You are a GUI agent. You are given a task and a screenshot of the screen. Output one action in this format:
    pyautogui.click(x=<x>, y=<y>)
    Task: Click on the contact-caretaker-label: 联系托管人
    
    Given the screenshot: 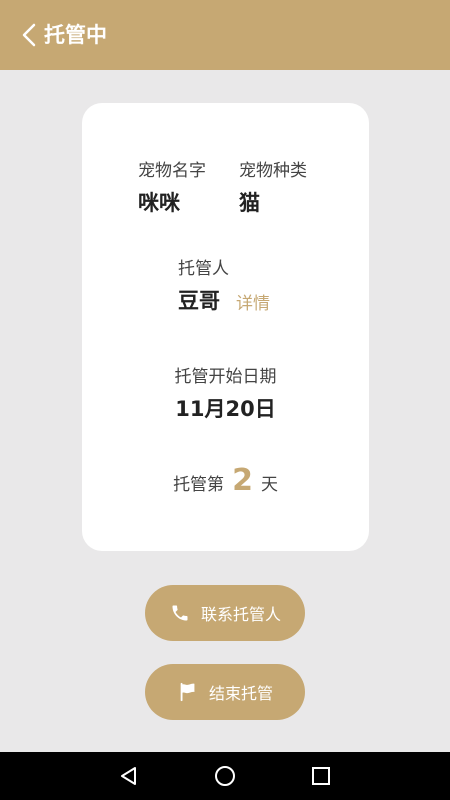 What is the action you would take?
    pyautogui.click(x=240, y=614)
    